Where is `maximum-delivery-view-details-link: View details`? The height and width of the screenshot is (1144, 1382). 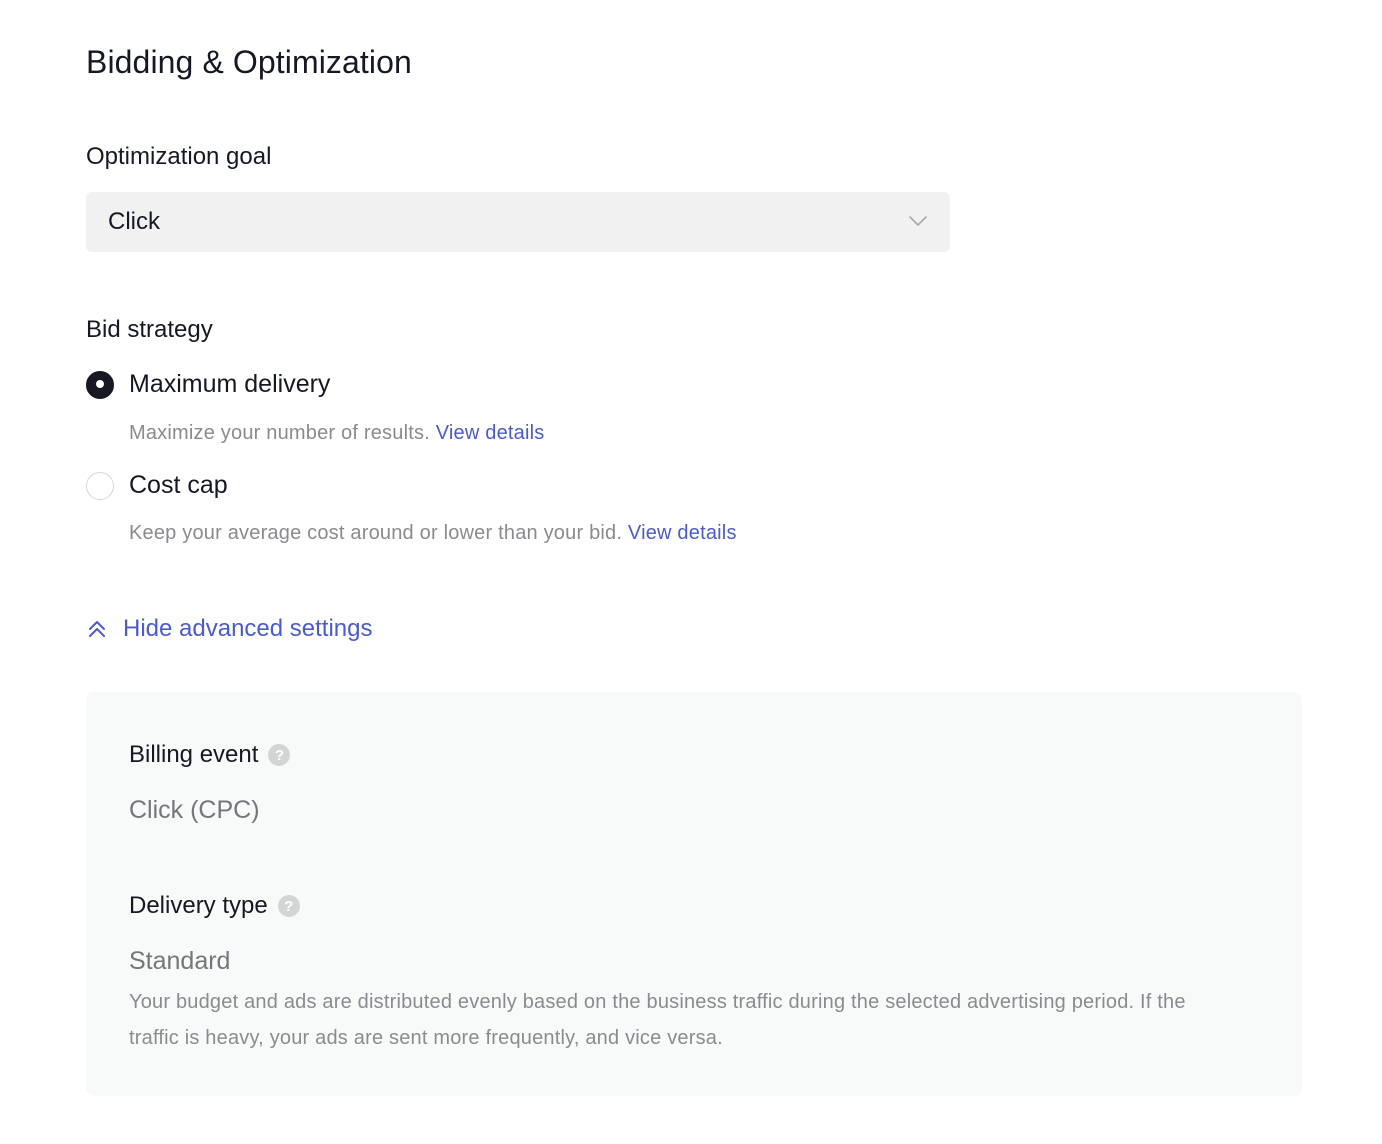
maximum-delivery-view-details-link: View details is located at coordinates (490, 433).